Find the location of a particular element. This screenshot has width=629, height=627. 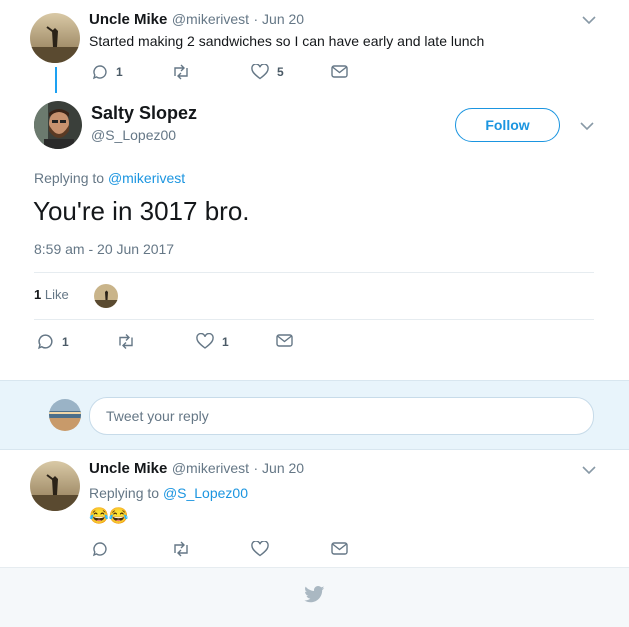

liker-avatar is located at coordinates (106, 296).